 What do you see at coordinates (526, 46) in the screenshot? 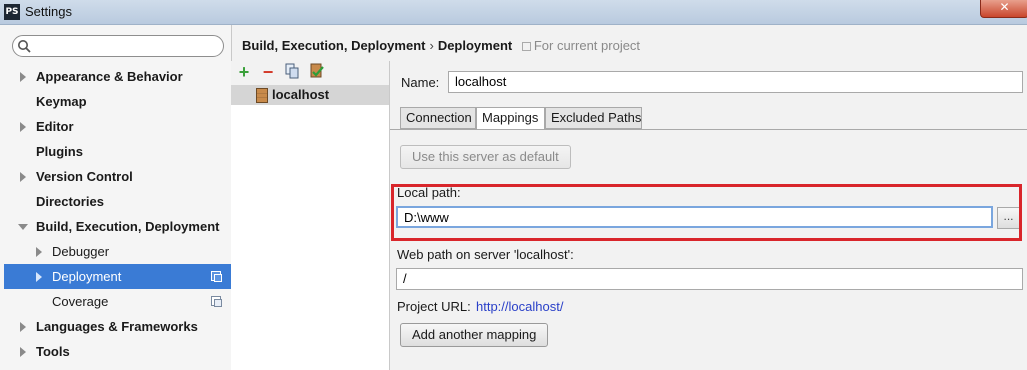
I see `project-scope-icon` at bounding box center [526, 46].